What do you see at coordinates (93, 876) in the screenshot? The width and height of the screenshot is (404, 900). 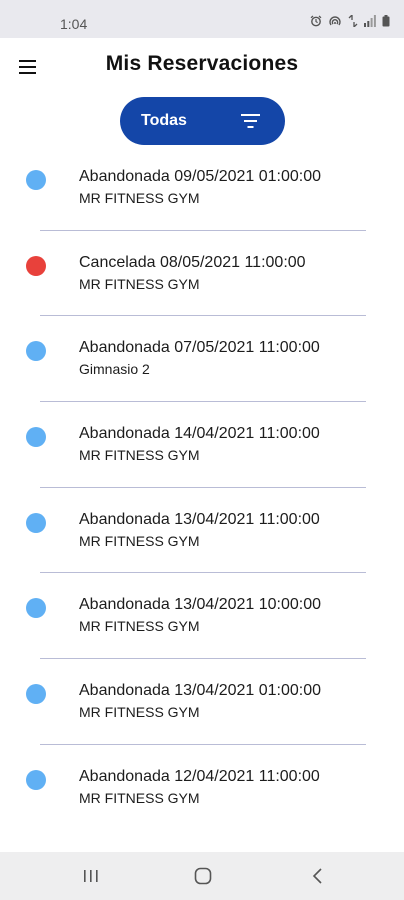 I see `recent-apps-icon` at bounding box center [93, 876].